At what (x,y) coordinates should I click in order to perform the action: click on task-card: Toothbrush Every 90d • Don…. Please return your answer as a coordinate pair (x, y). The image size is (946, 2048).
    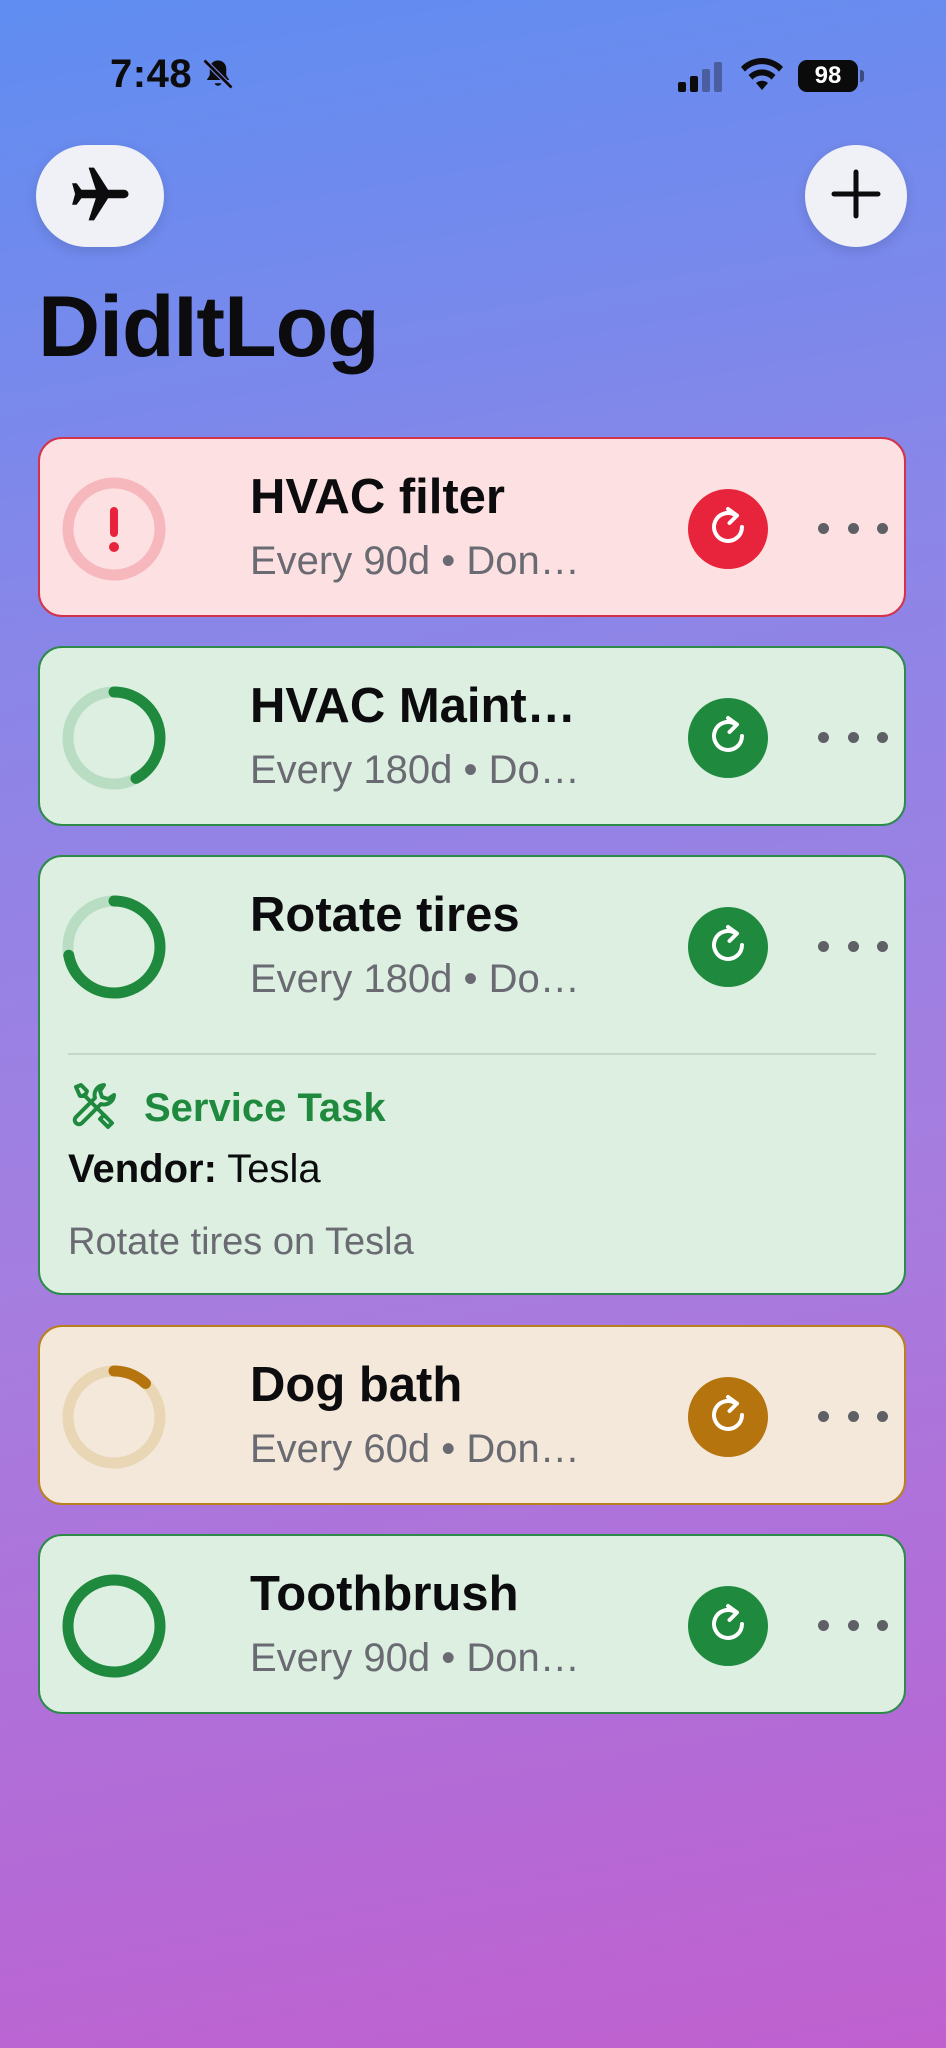
    Looking at the image, I should click on (472, 1624).